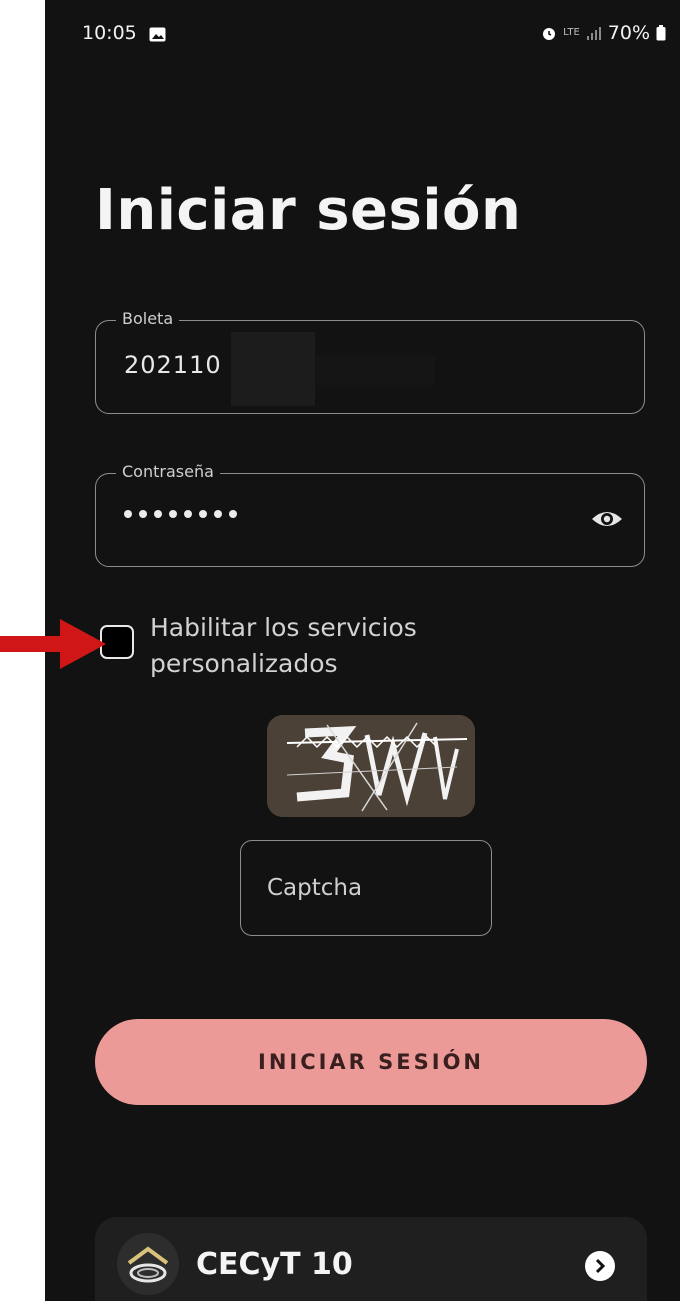  I want to click on network-type: LTE, so click(571, 32).